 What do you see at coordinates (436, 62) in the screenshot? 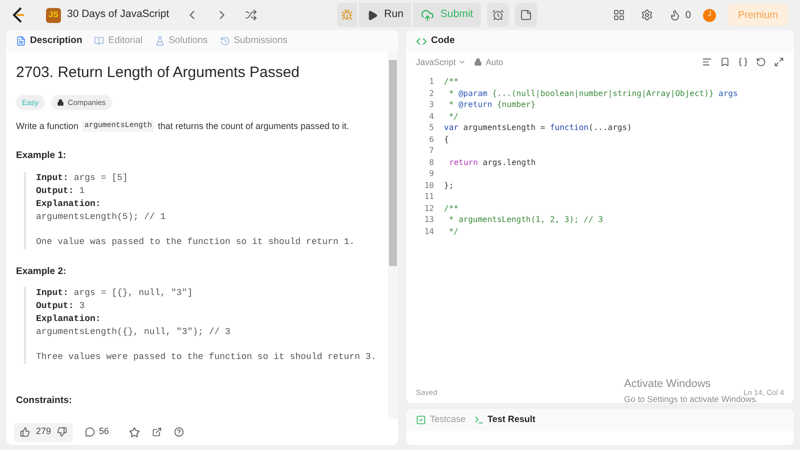
I see `language-select: JavaScript` at bounding box center [436, 62].